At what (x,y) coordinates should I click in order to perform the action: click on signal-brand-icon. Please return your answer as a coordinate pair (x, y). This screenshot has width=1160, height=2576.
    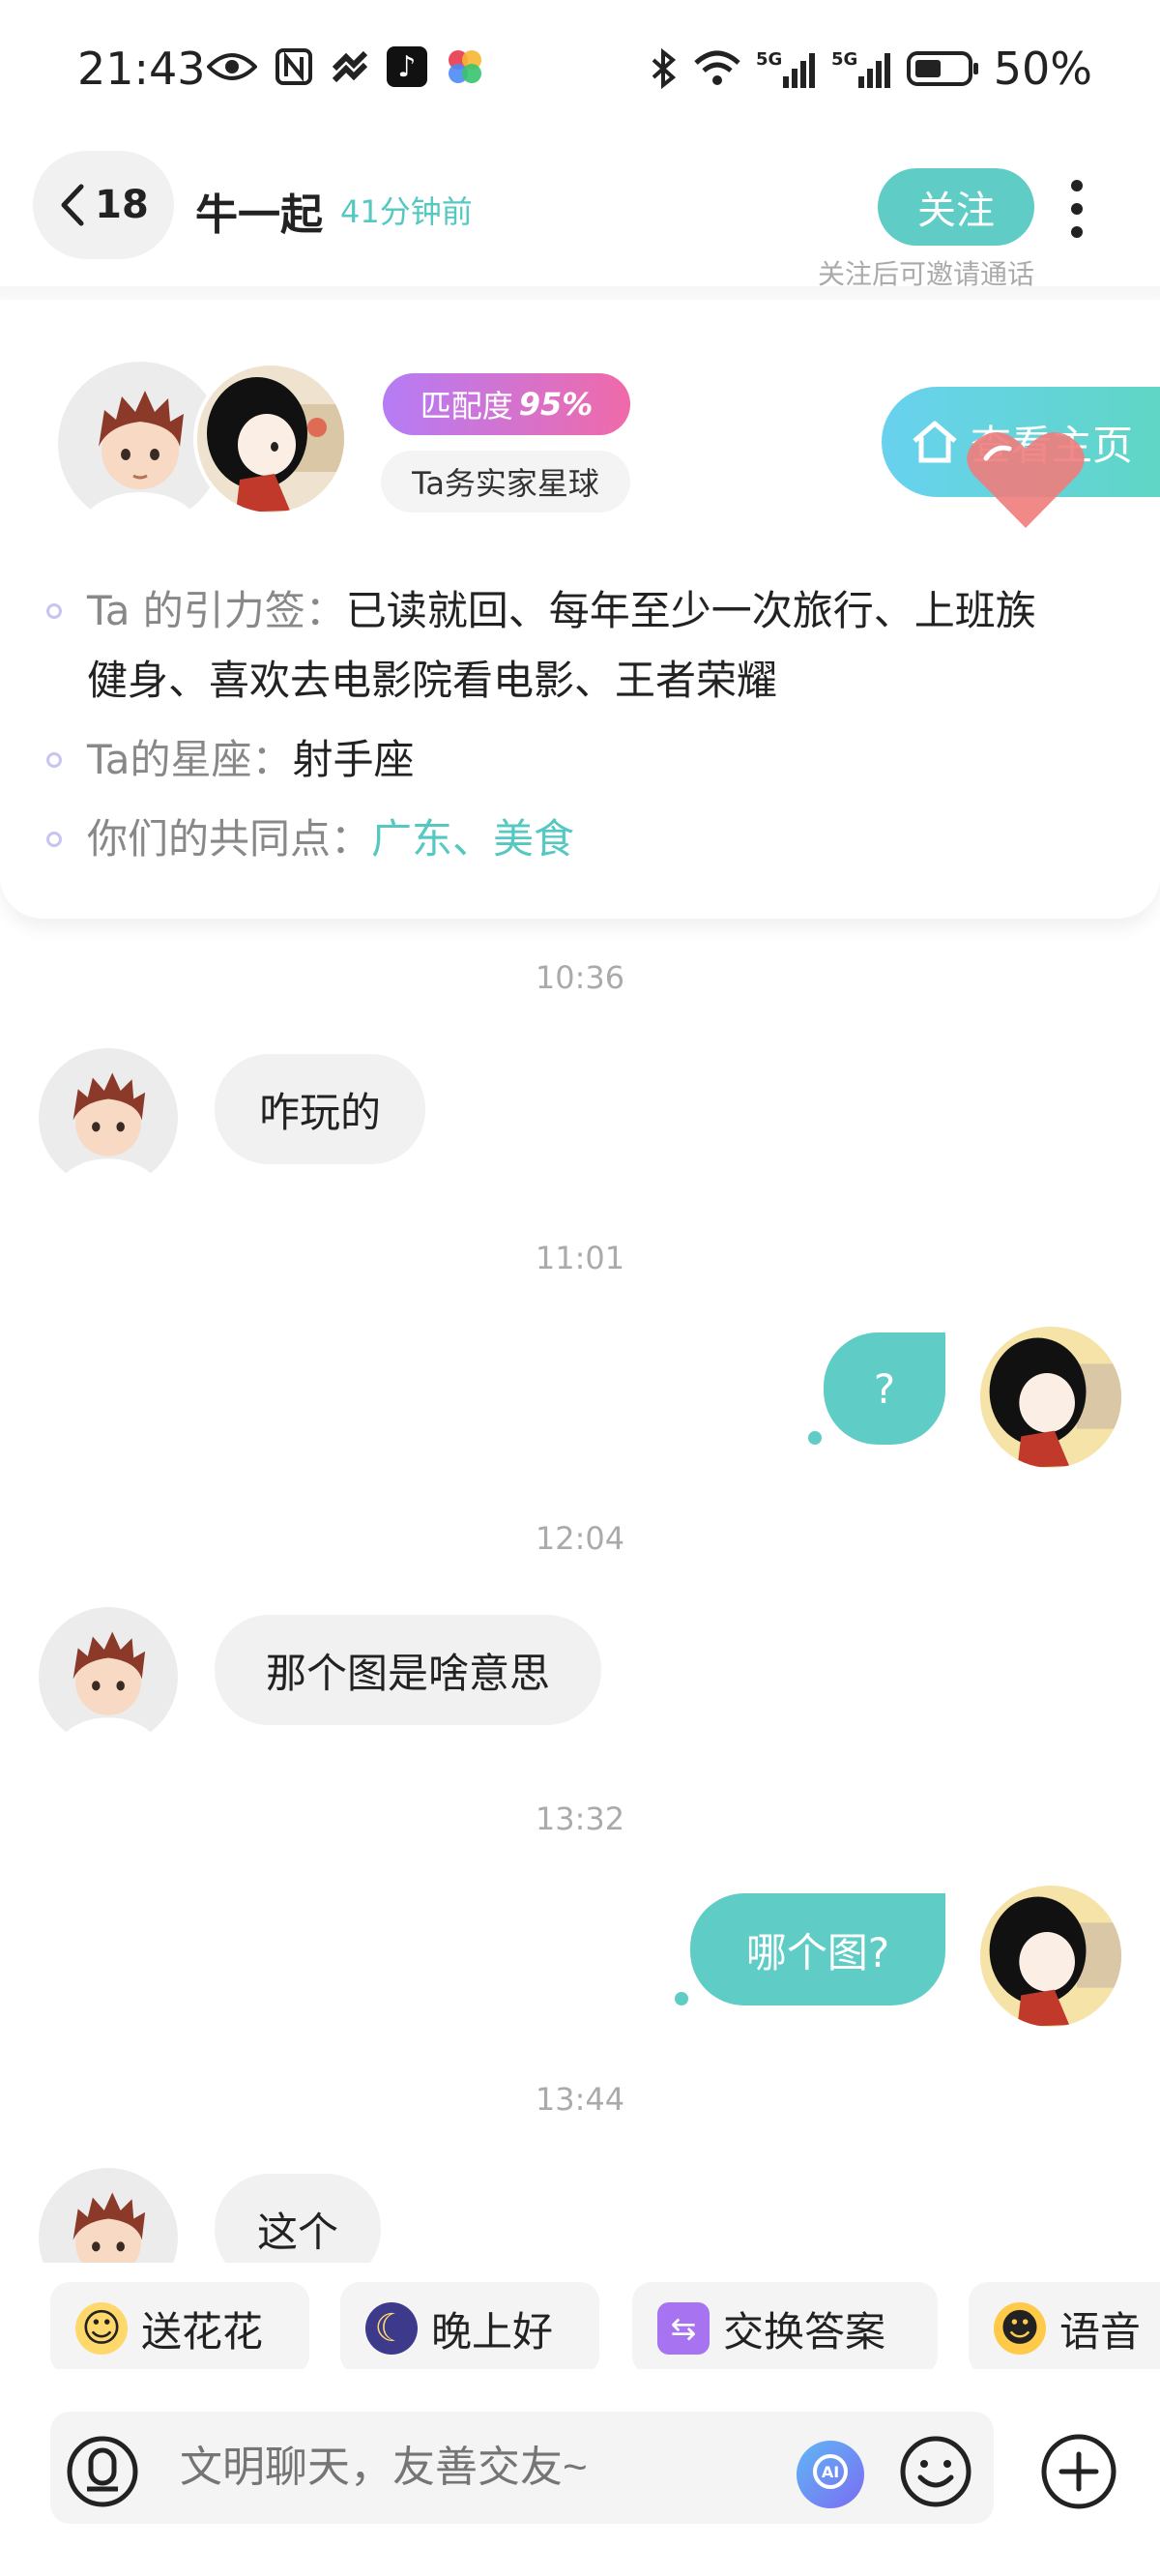
    Looking at the image, I should click on (350, 66).